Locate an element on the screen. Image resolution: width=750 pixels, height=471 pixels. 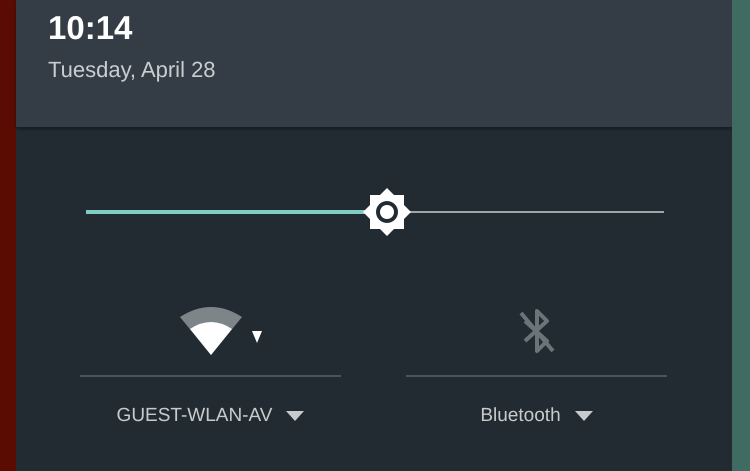
wifi-label-button: GUEST-WLAN-AV is located at coordinates (210, 416).